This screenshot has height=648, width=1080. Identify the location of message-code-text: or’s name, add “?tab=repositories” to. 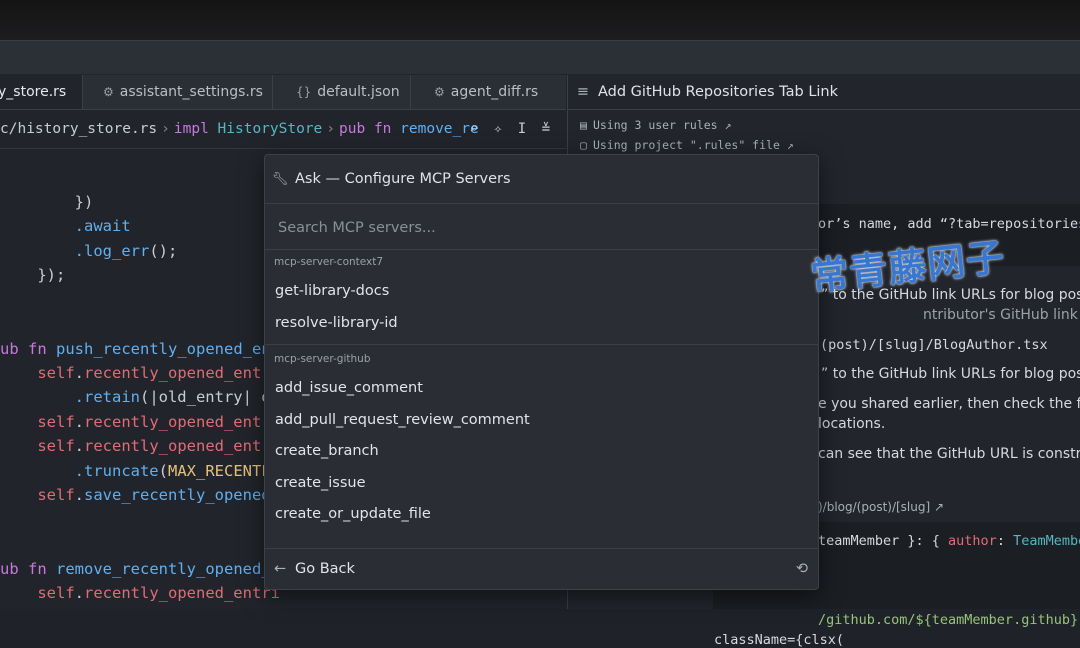
(949, 224).